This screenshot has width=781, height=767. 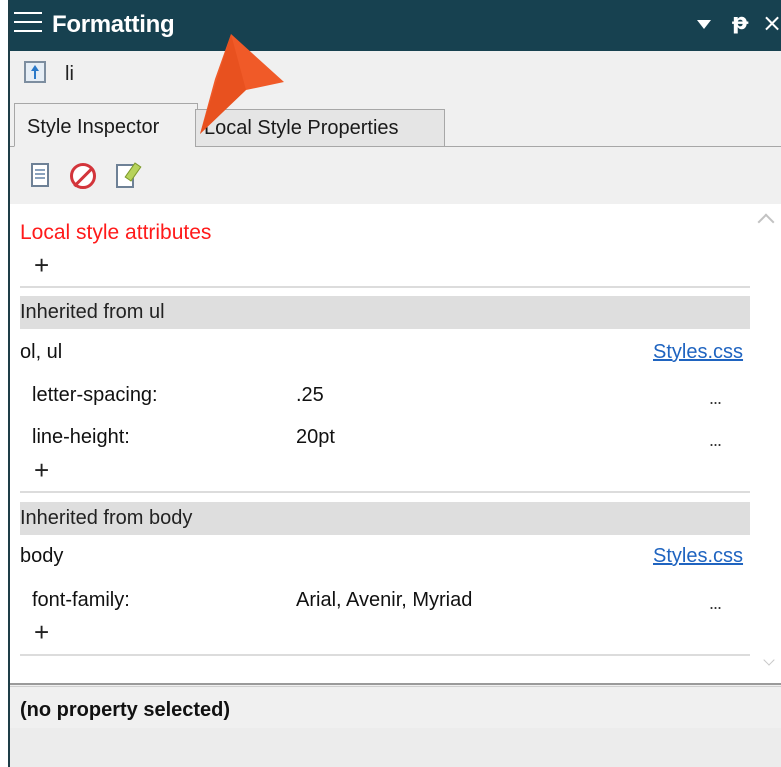 I want to click on selector-label: body, so click(x=42, y=556).